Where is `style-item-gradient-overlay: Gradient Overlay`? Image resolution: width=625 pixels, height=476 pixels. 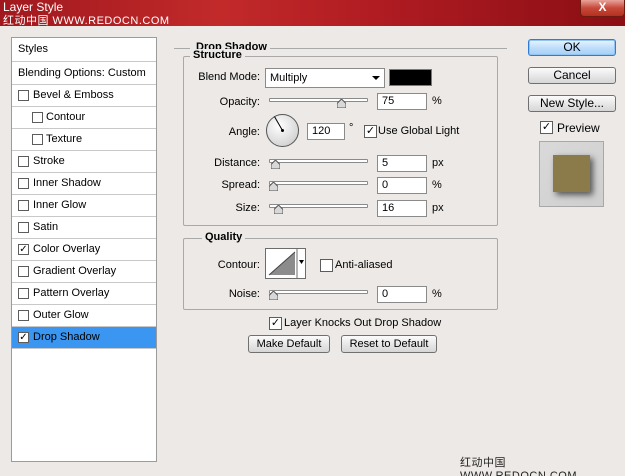 style-item-gradient-overlay: Gradient Overlay is located at coordinates (84, 272).